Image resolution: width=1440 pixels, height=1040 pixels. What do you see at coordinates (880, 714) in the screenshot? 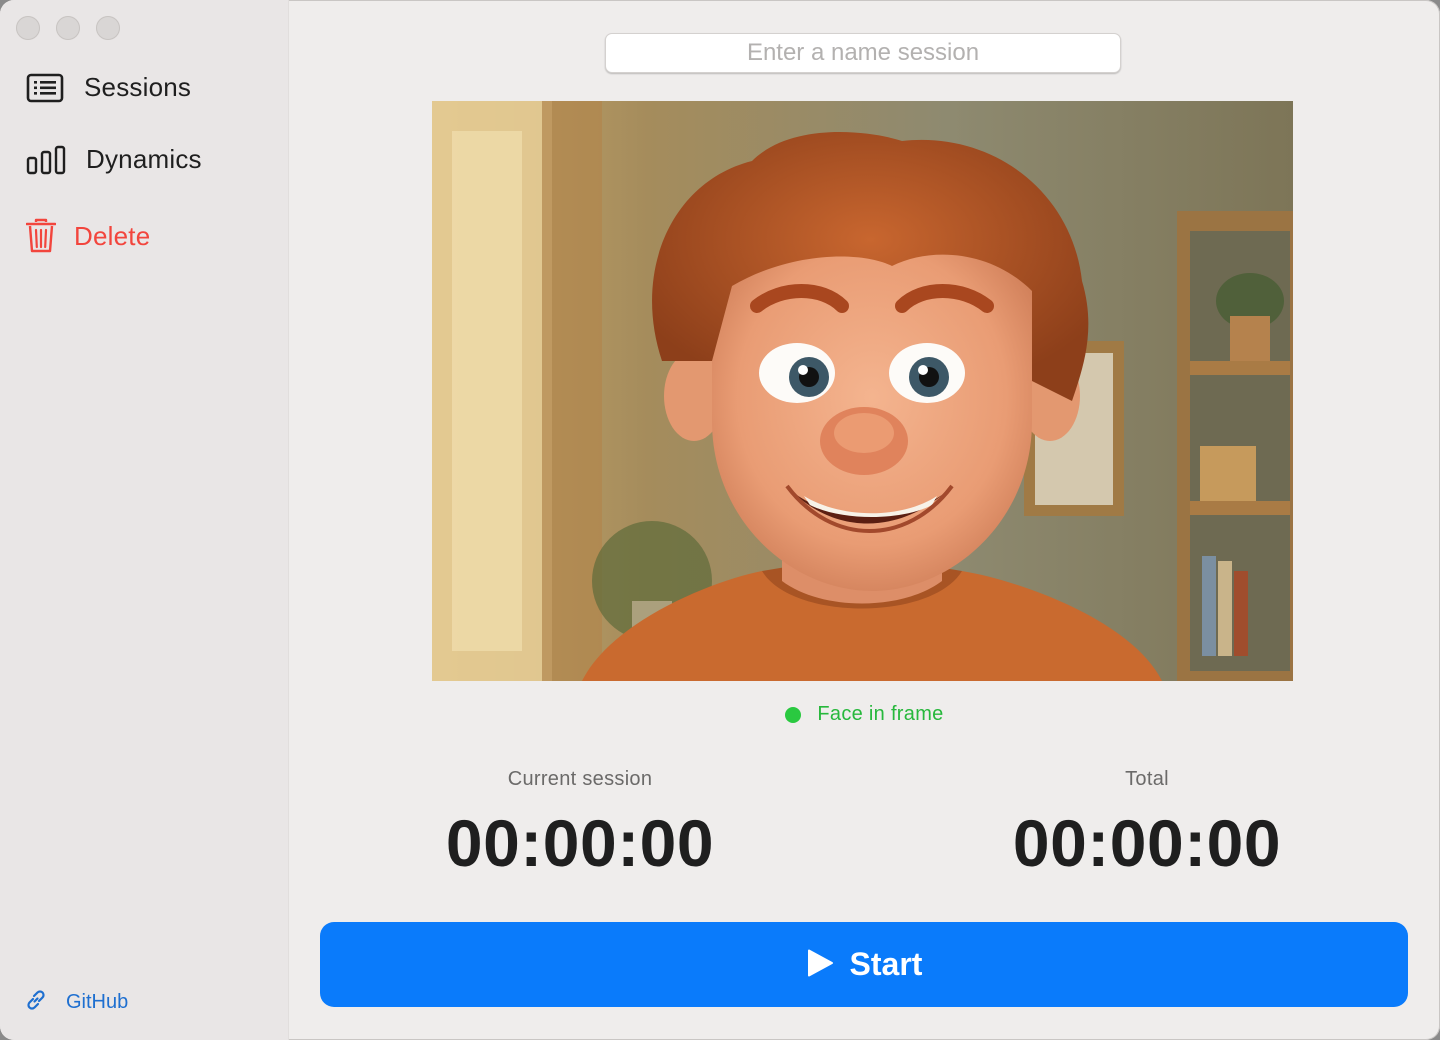
I see `status-label: Face in frame` at bounding box center [880, 714].